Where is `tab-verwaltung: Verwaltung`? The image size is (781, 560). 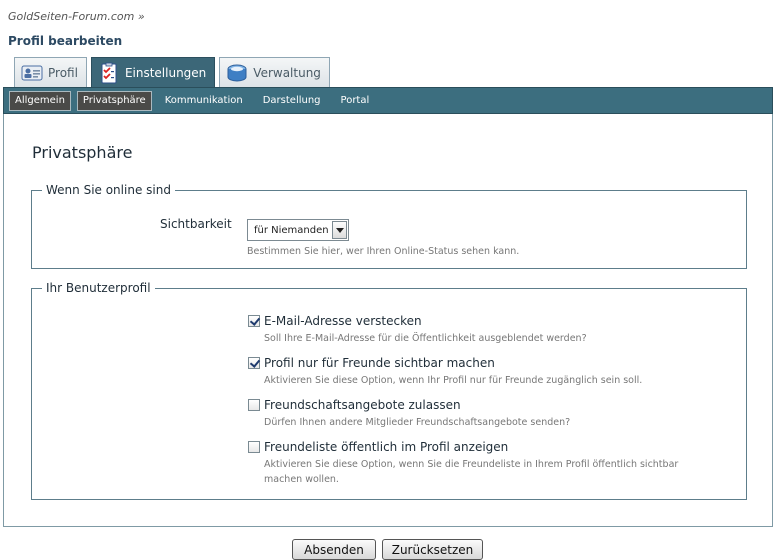 tab-verwaltung: Verwaltung is located at coordinates (274, 72).